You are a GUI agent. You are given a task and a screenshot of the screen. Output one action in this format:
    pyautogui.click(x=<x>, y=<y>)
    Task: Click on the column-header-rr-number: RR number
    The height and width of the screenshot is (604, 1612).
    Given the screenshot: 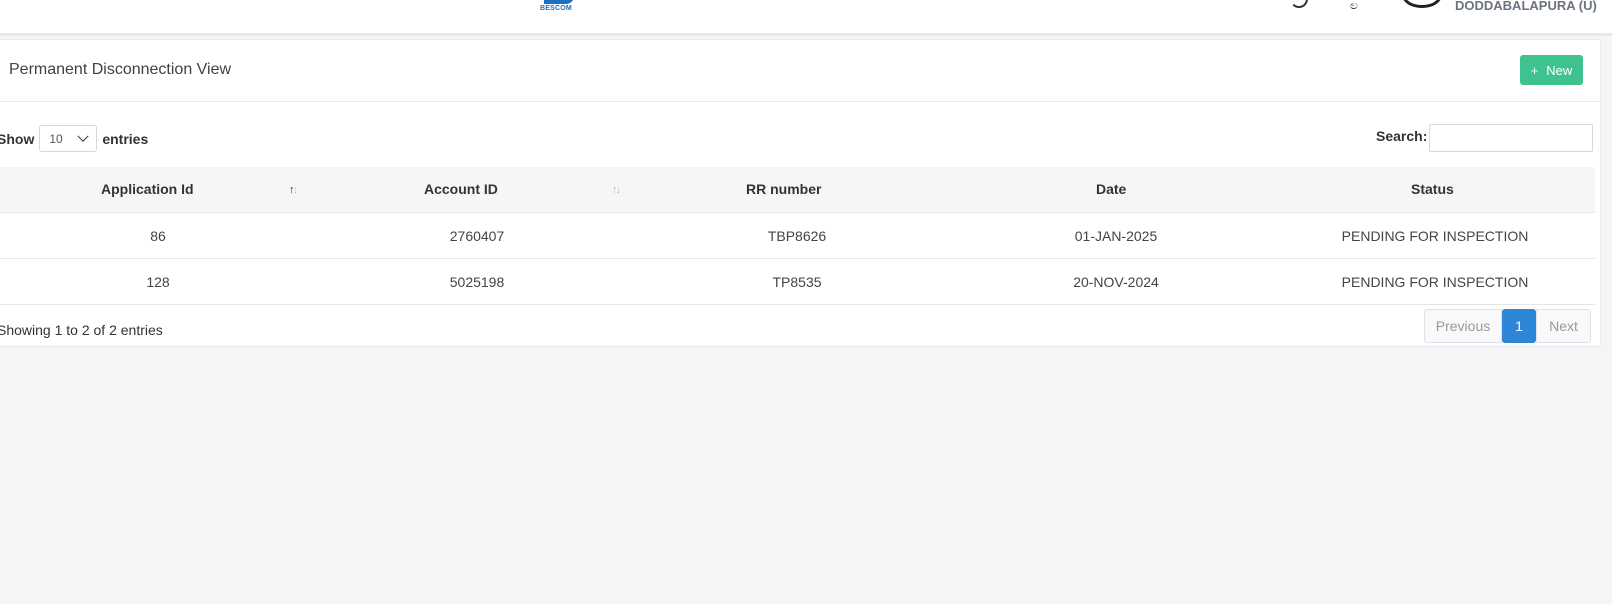 What is the action you would take?
    pyautogui.click(x=784, y=189)
    